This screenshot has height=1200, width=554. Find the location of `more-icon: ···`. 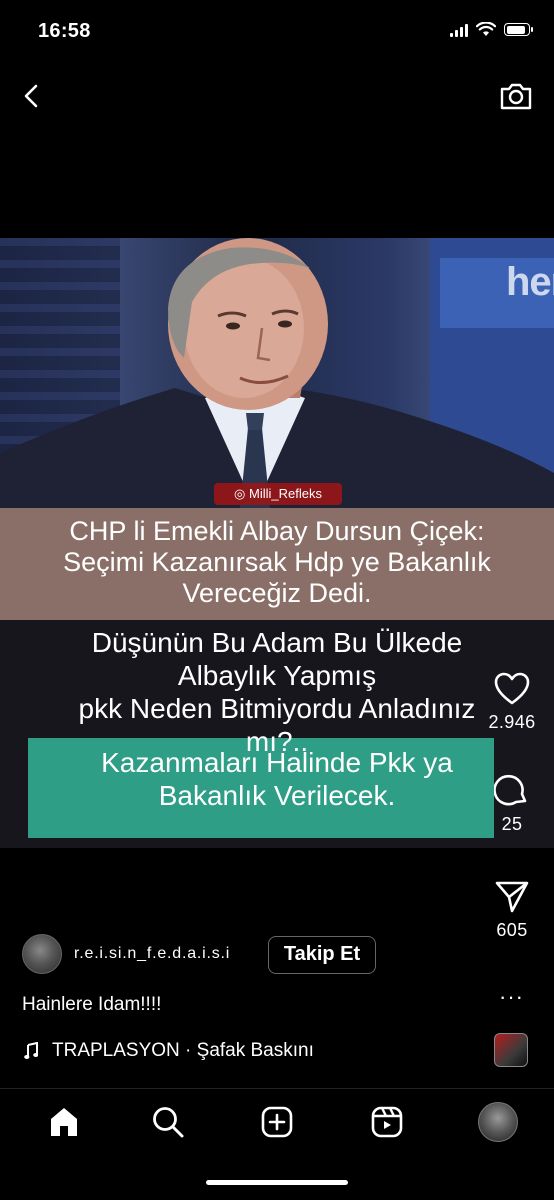

more-icon: ··· is located at coordinates (511, 996).